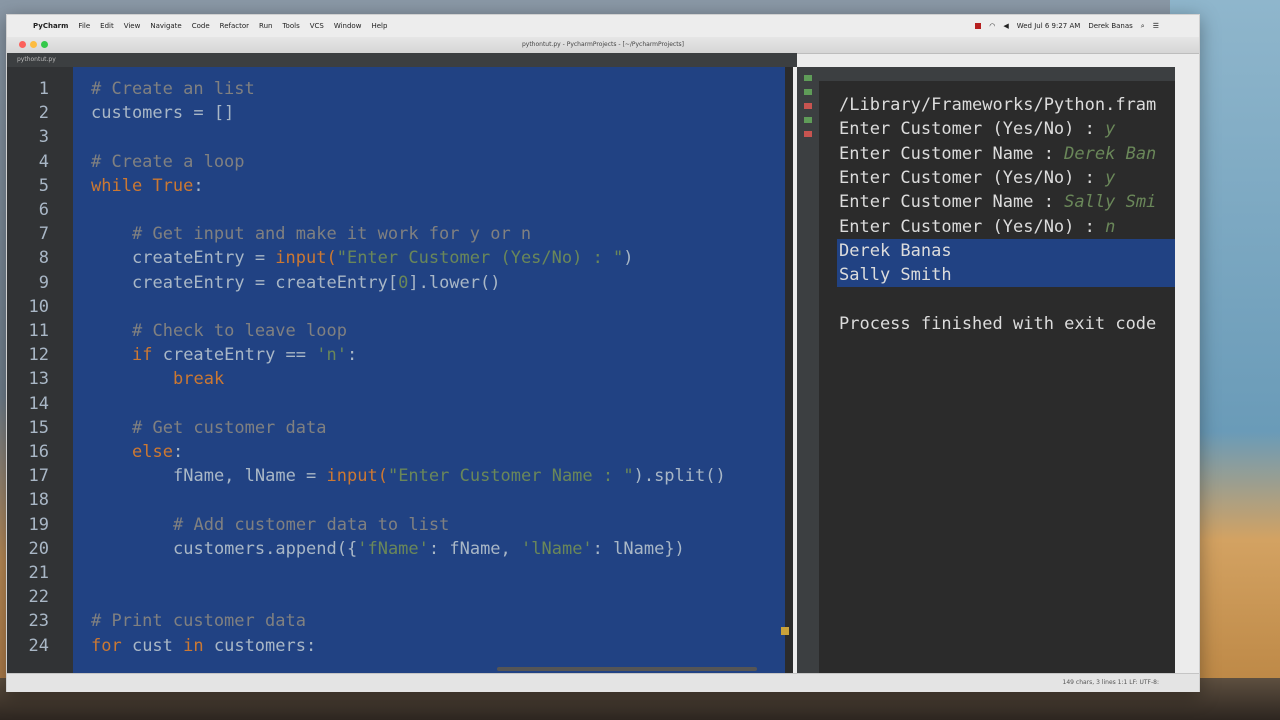  Describe the element at coordinates (400, 91) in the screenshot. I see `code-line: 1 # Create an list` at that location.